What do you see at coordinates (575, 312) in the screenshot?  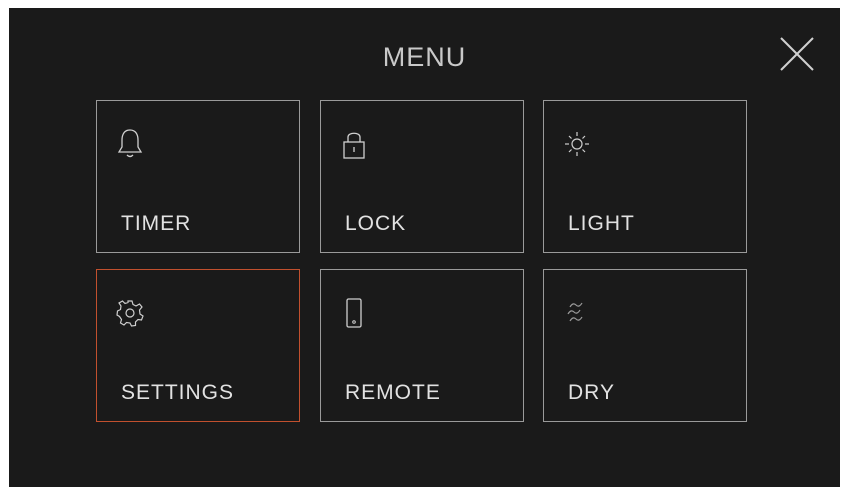 I see `dry-waves-icon` at bounding box center [575, 312].